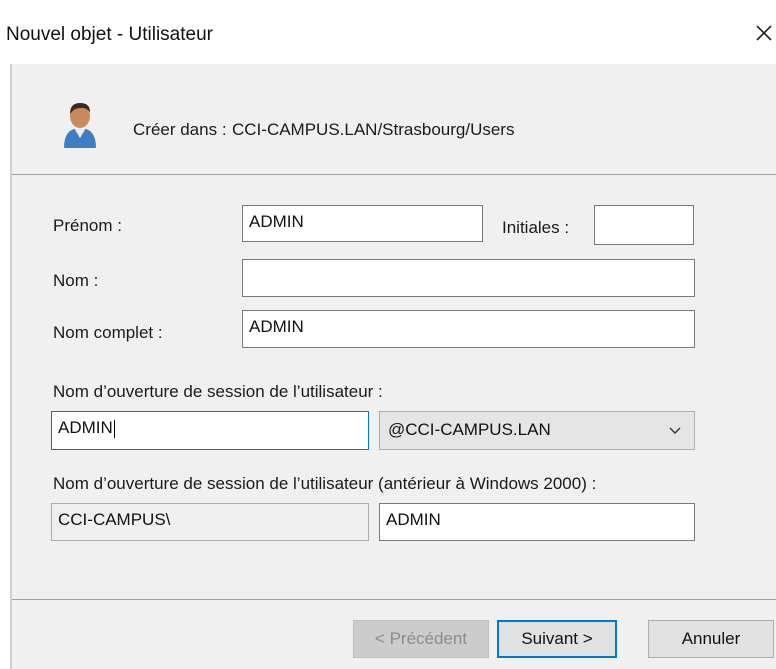 This screenshot has width=776, height=669. What do you see at coordinates (210, 522) in the screenshot?
I see `pre2000-domain-field: CCI-CAMPUS\` at bounding box center [210, 522].